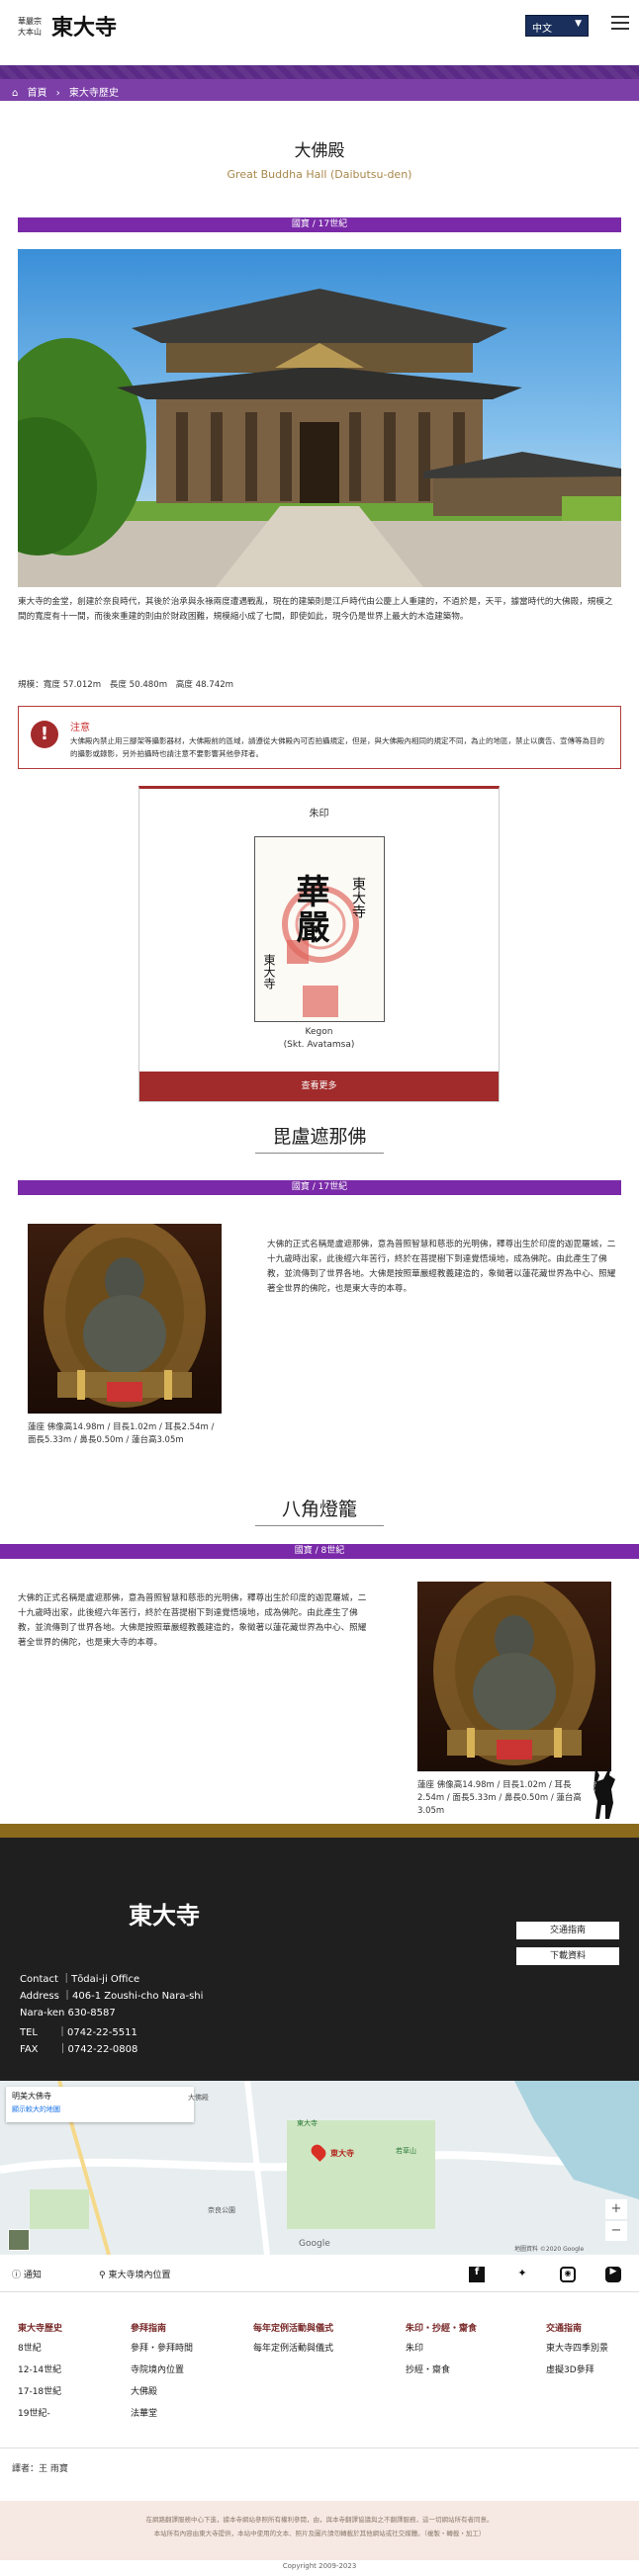 The image size is (639, 2576). Describe the element at coordinates (67, 2370) in the screenshot. I see `sitemap-link: 12-14世紀` at that location.